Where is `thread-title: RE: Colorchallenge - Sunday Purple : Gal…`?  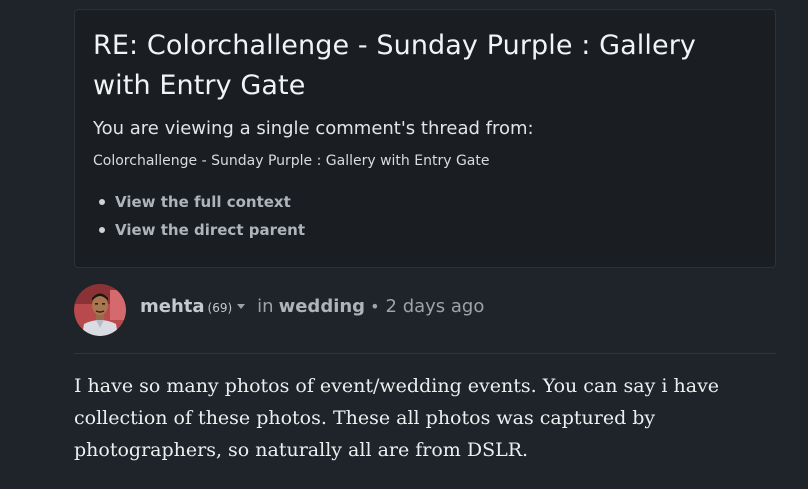
thread-title: RE: Colorchallenge - Sunday Purple : Gal… is located at coordinates (394, 65).